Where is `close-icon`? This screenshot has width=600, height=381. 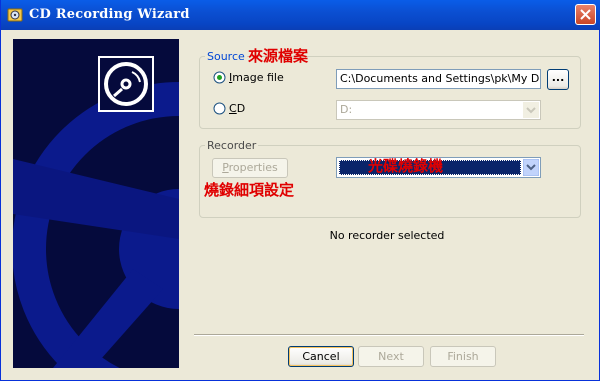
close-icon is located at coordinates (585, 14).